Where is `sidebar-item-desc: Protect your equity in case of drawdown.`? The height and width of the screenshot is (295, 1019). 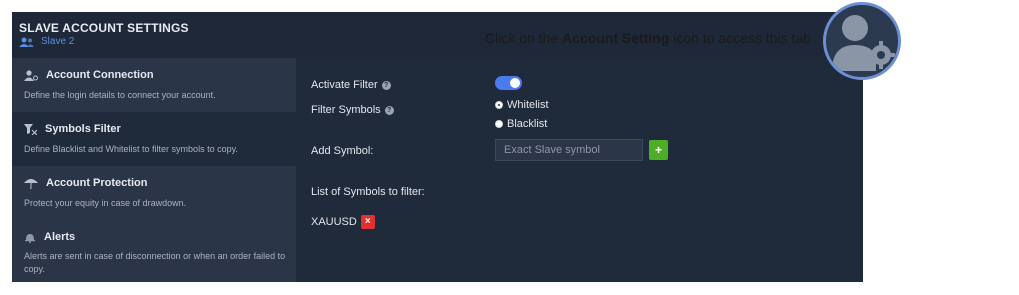 sidebar-item-desc: Protect your equity in case of drawdown. is located at coordinates (105, 203).